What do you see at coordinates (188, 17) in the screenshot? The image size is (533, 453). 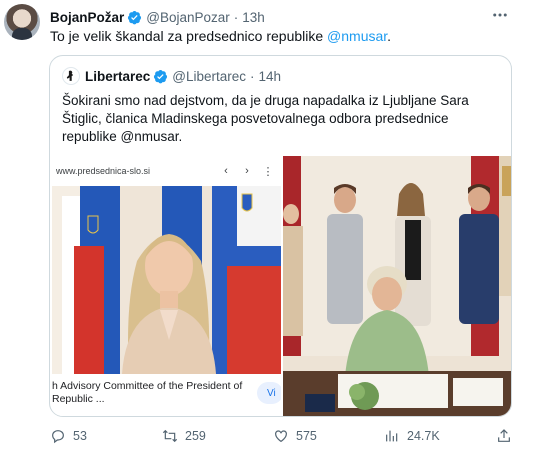 I see `author-handle: @BojanPozar` at bounding box center [188, 17].